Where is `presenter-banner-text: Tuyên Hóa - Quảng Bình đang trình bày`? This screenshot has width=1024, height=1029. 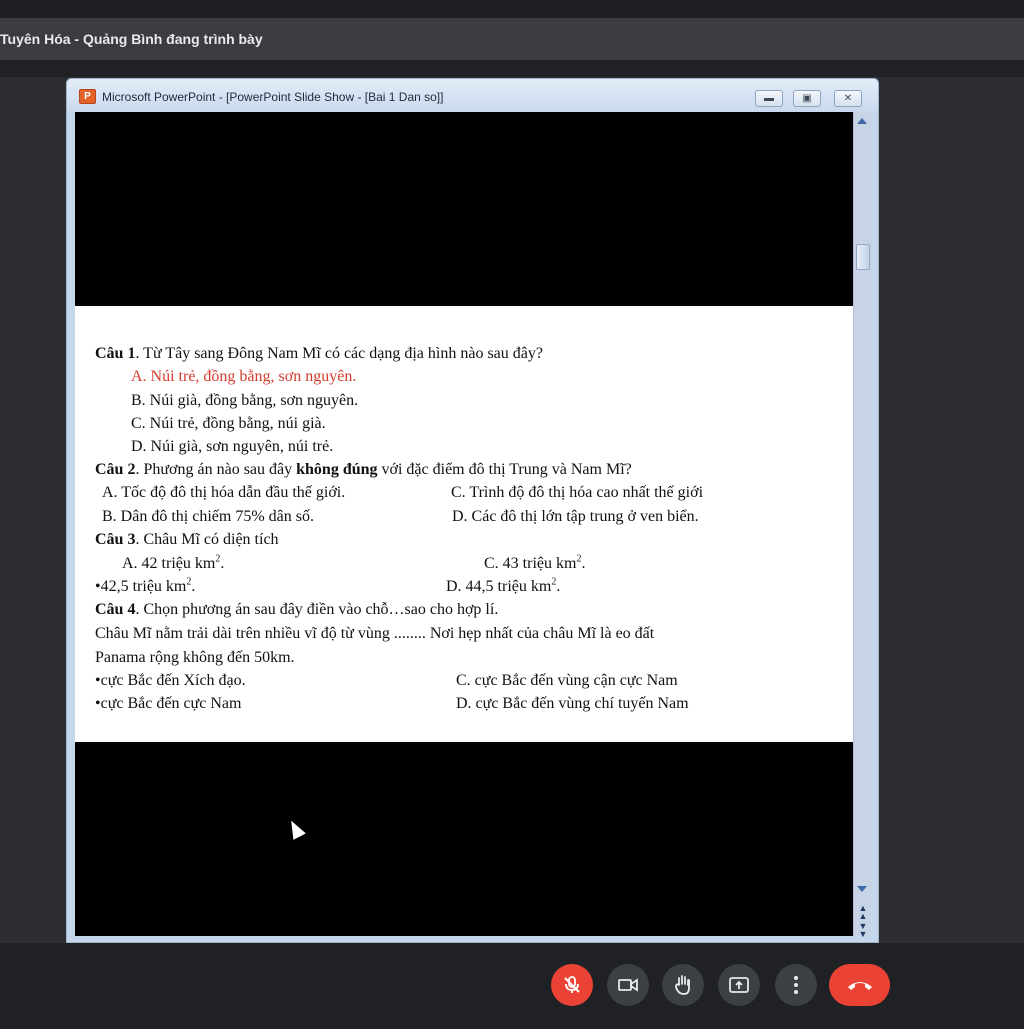
presenter-banner-text: Tuyên Hóa - Quảng Bình đang trình bày is located at coordinates (131, 39).